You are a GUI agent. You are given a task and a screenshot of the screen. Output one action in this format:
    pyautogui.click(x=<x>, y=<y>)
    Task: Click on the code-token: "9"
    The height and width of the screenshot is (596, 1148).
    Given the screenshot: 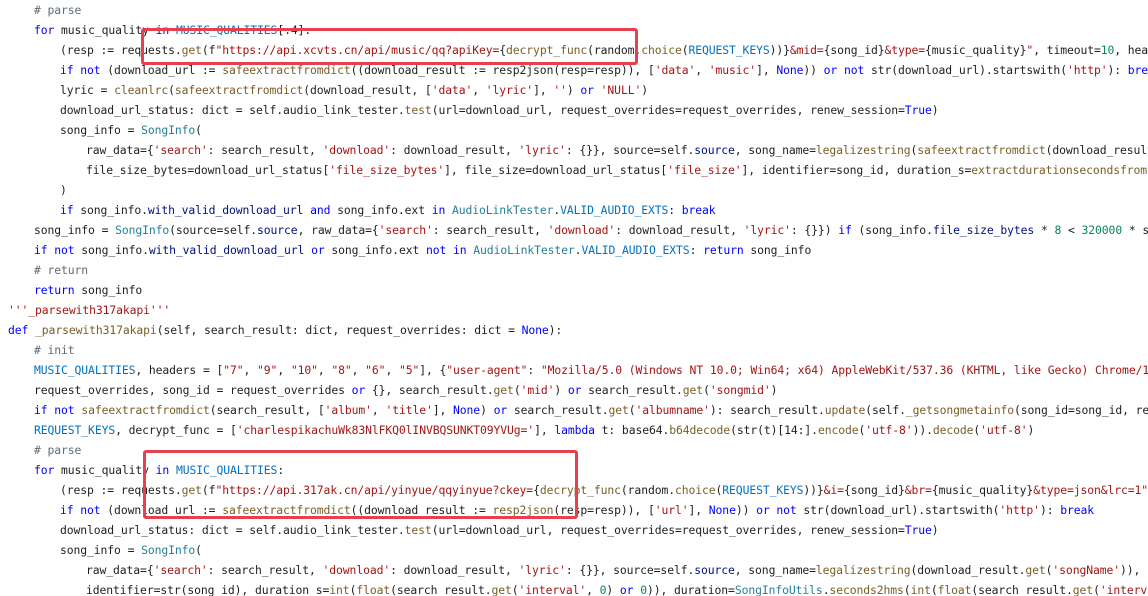 What is the action you would take?
    pyautogui.click(x=267, y=370)
    